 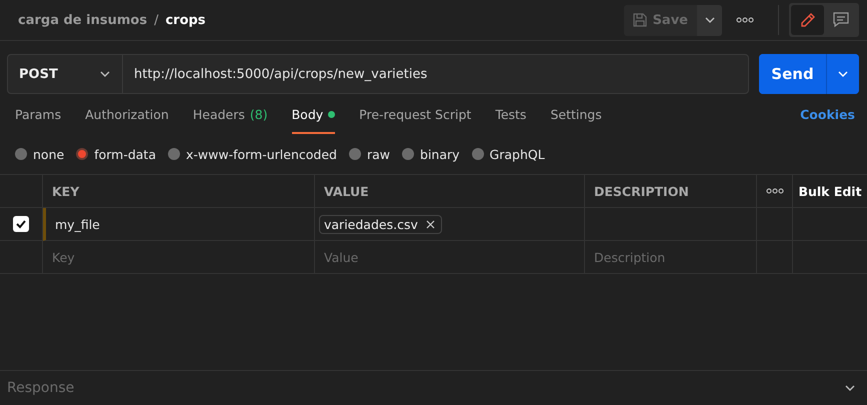 I want to click on tab: Body, so click(x=314, y=114).